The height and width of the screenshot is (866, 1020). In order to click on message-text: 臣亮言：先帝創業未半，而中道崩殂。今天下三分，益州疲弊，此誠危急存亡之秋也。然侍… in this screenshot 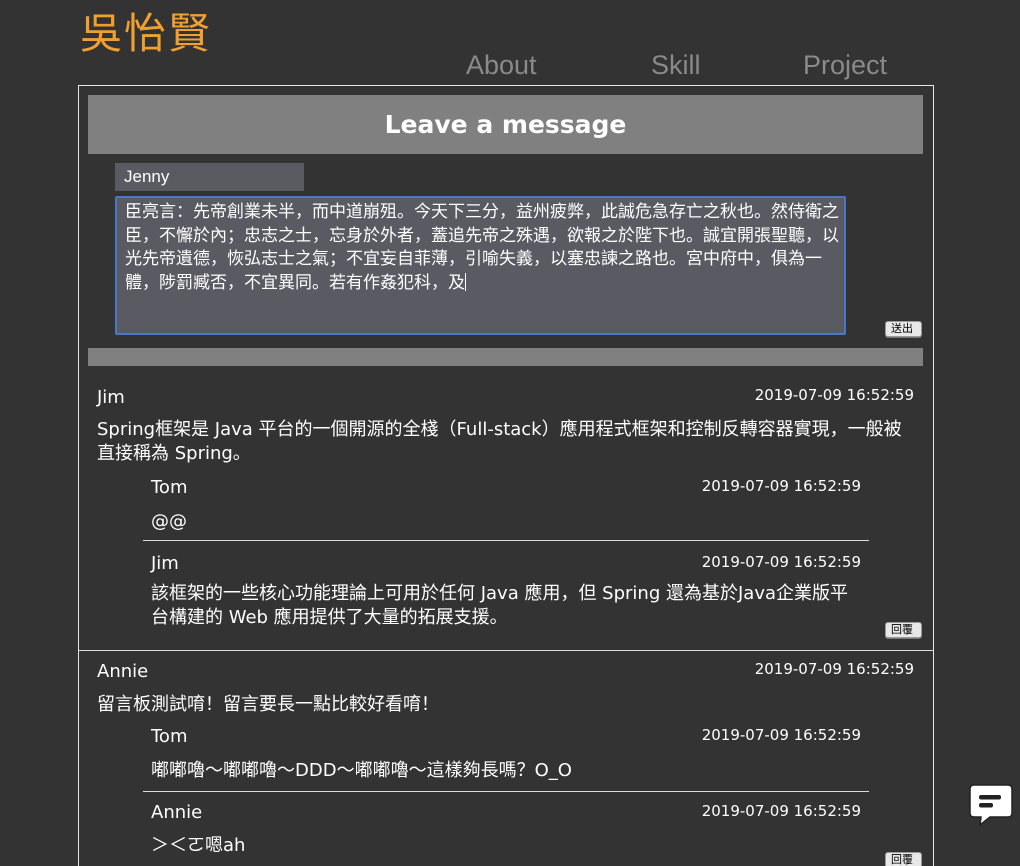, I will do `click(482, 247)`.